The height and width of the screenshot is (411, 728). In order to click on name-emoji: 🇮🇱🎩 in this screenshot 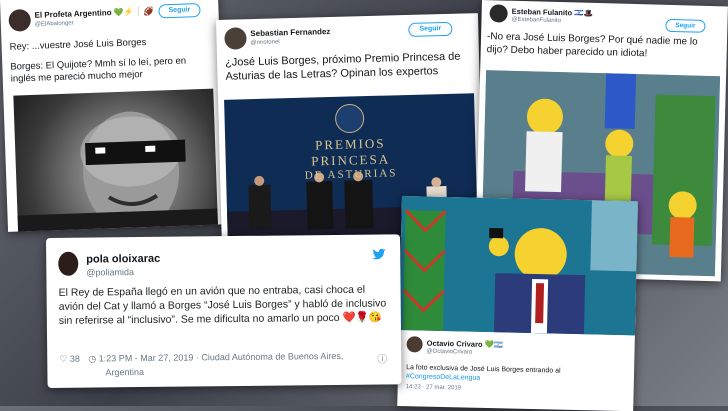, I will do `click(584, 13)`.